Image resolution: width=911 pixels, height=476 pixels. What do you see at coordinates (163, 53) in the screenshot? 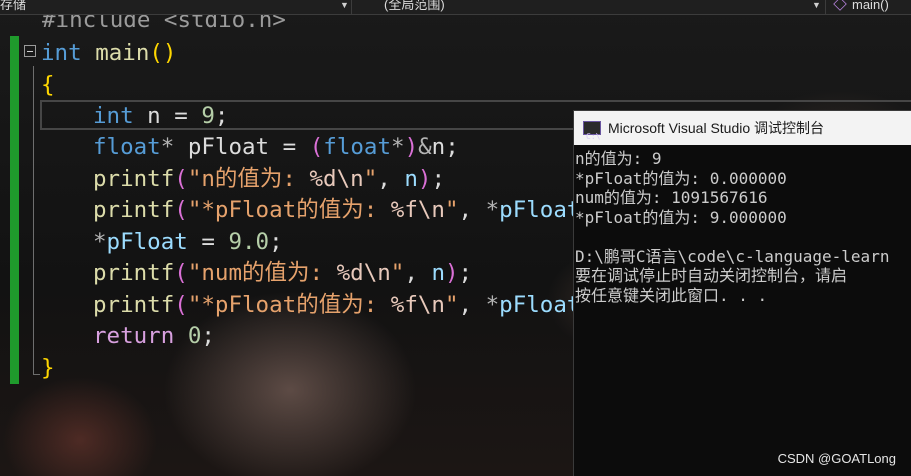
I see `code-token: ()` at bounding box center [163, 53].